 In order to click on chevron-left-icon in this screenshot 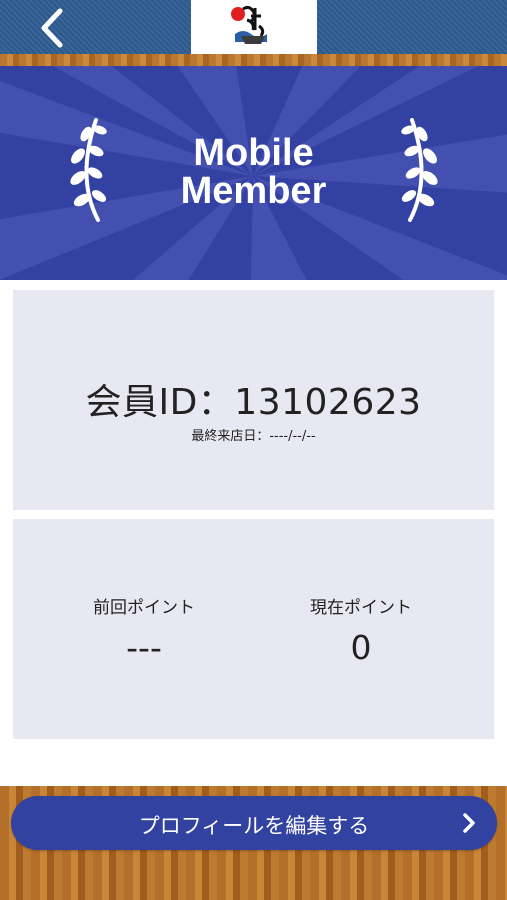, I will do `click(52, 28)`.